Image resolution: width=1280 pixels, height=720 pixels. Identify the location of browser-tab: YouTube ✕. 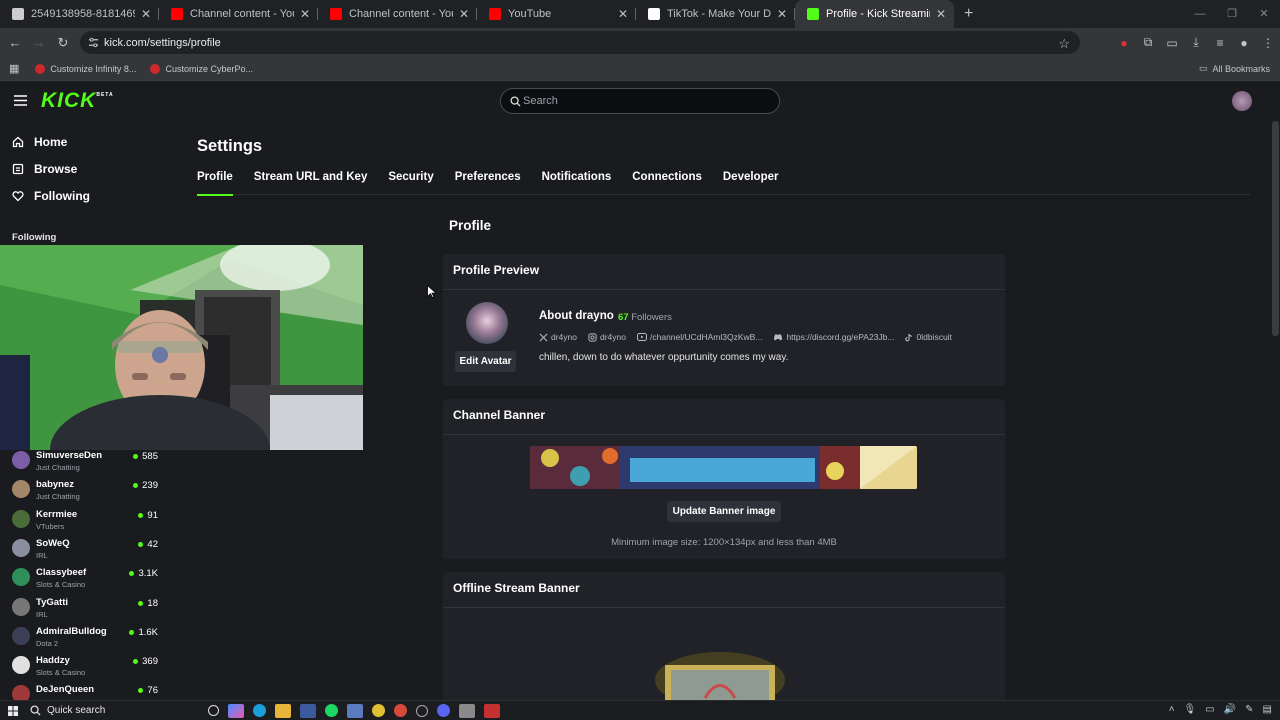
(556, 14).